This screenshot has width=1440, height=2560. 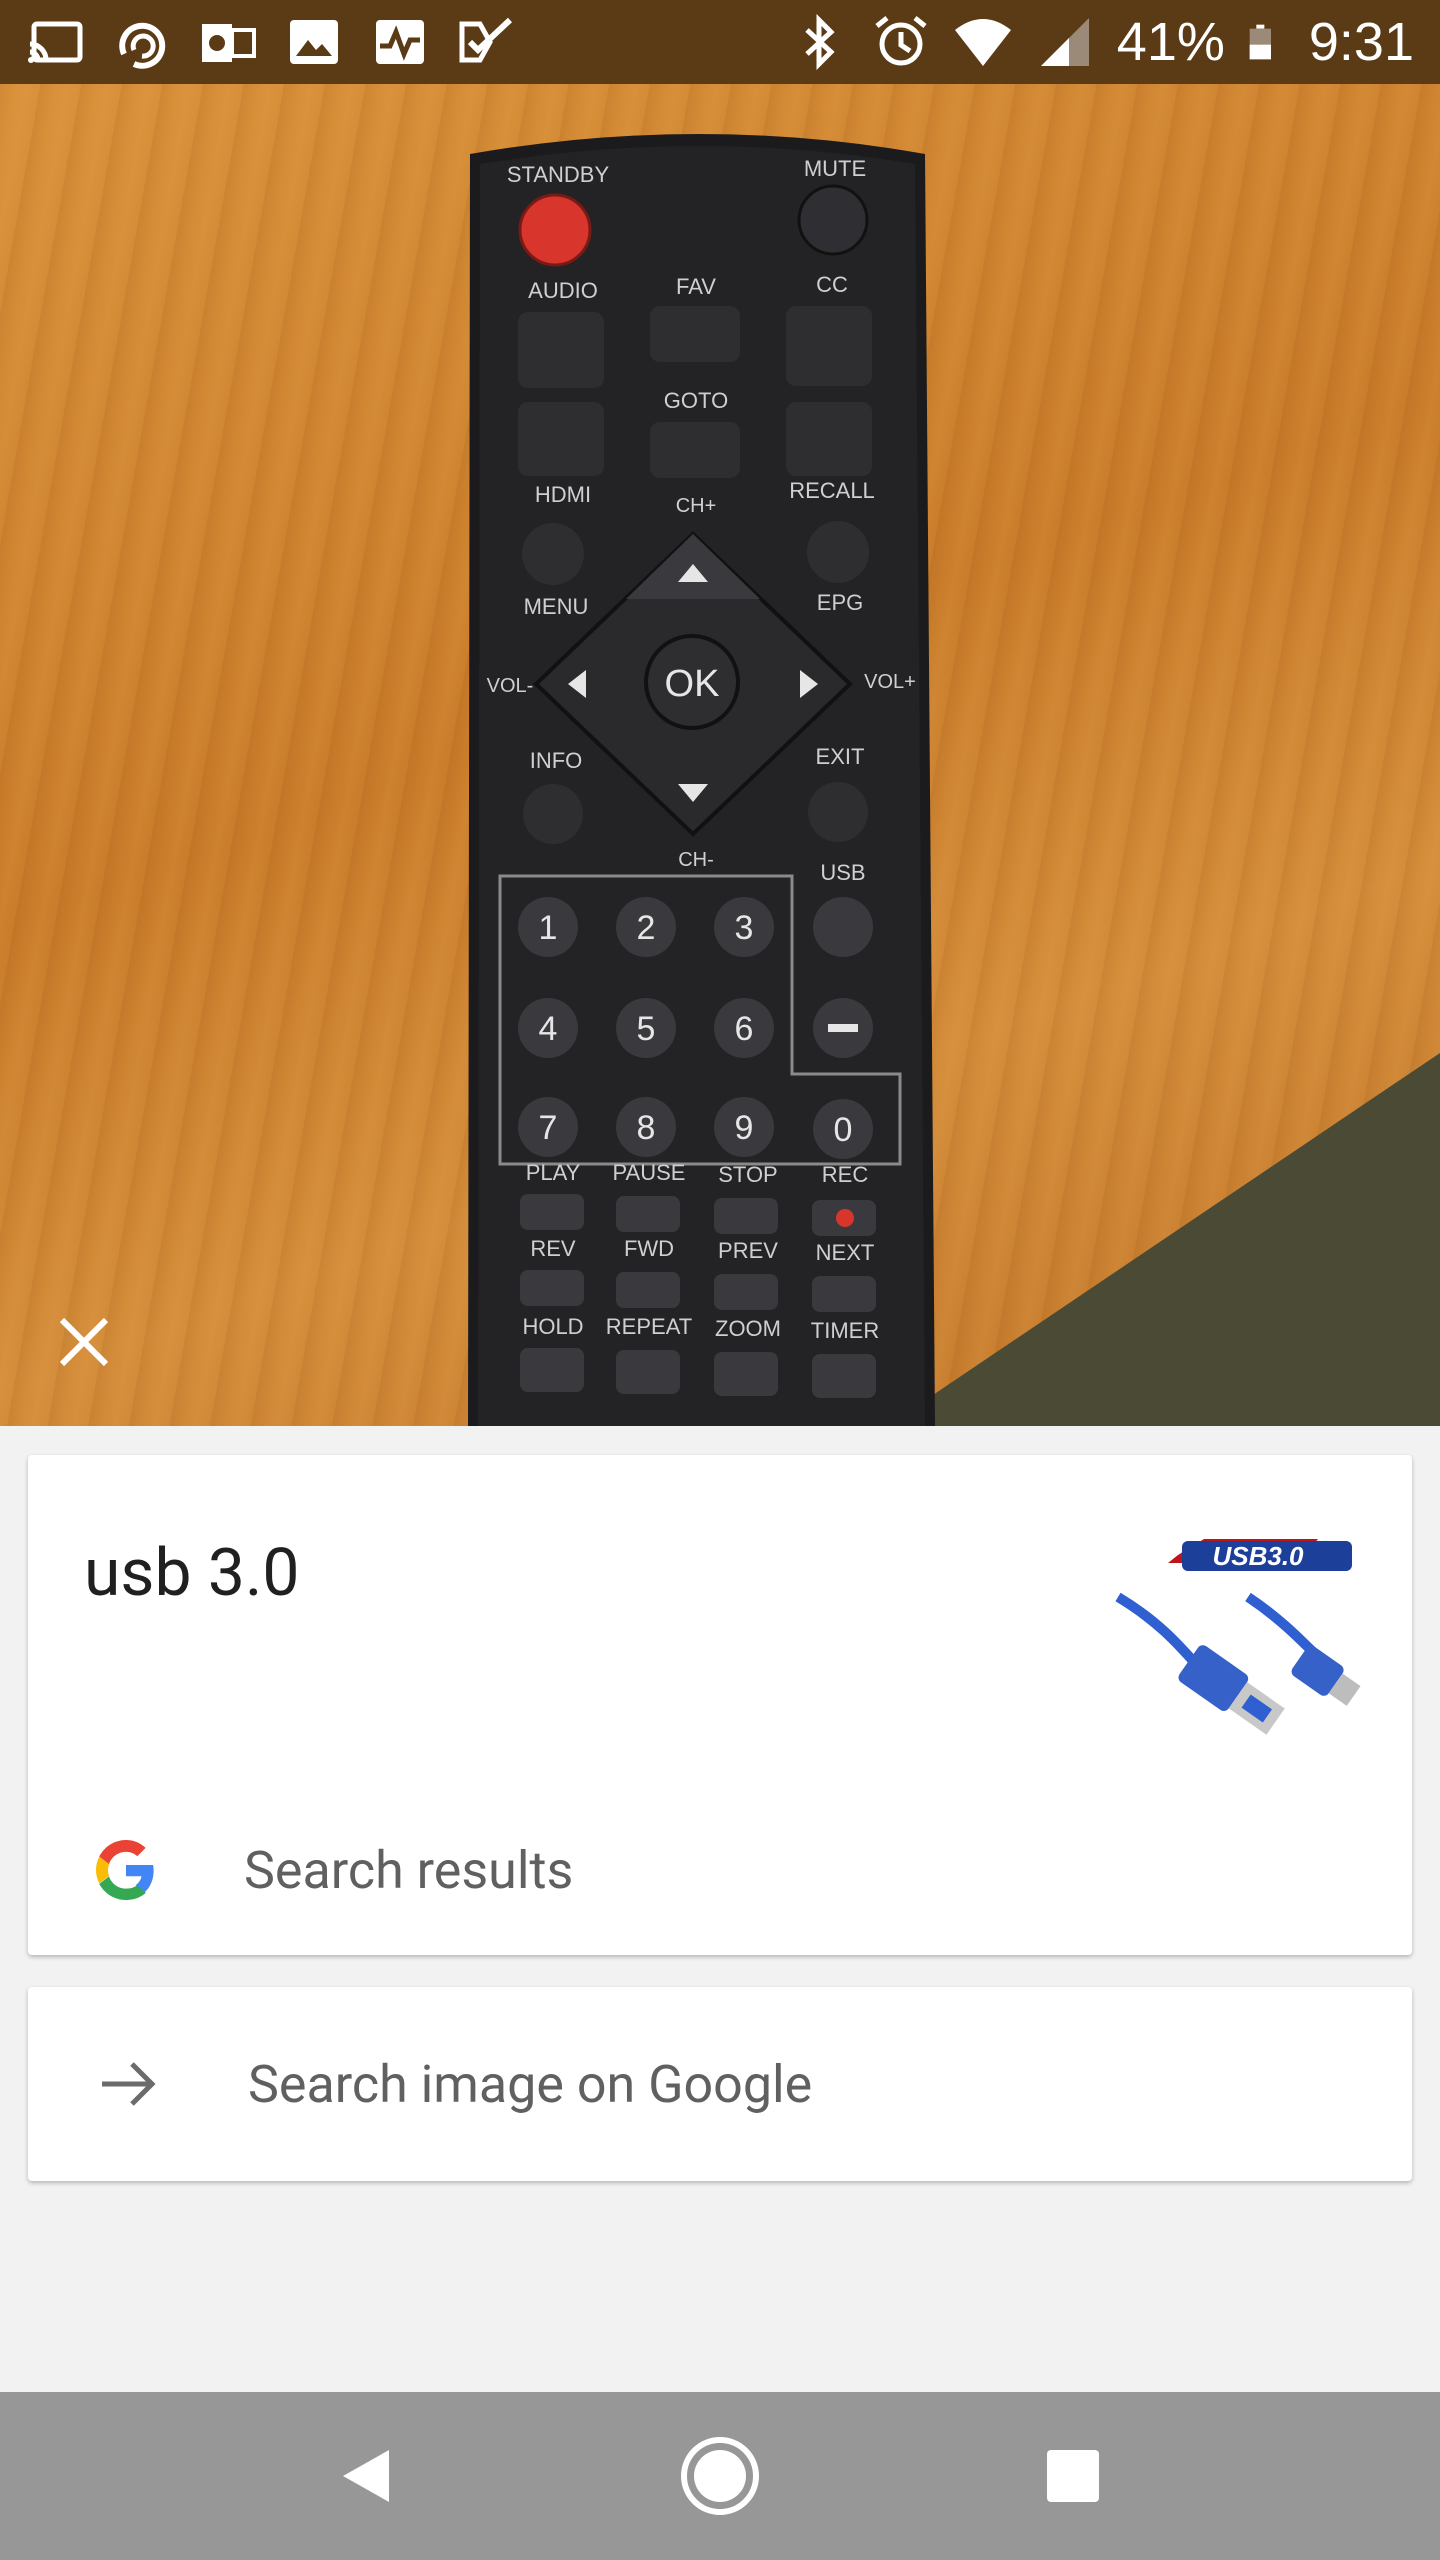 What do you see at coordinates (553, 1248) in the screenshot?
I see `svg-text: REV` at bounding box center [553, 1248].